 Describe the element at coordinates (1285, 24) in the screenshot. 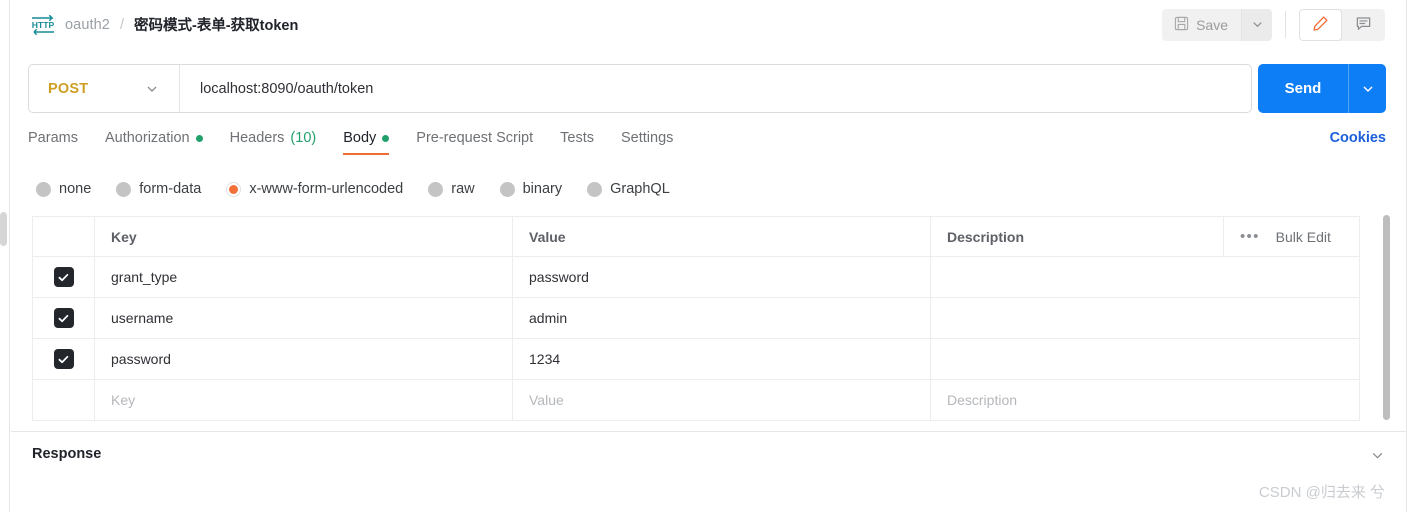

I see `header-divider` at that location.